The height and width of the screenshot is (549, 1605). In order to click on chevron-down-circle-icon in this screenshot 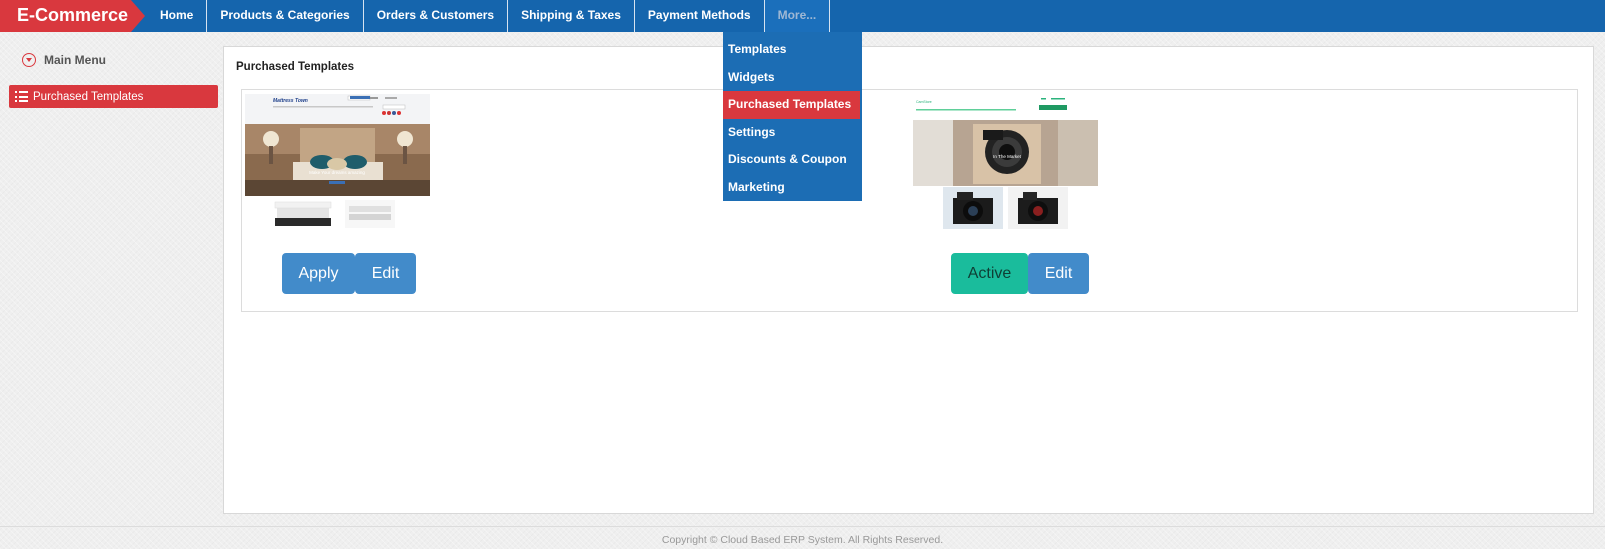, I will do `click(29, 60)`.